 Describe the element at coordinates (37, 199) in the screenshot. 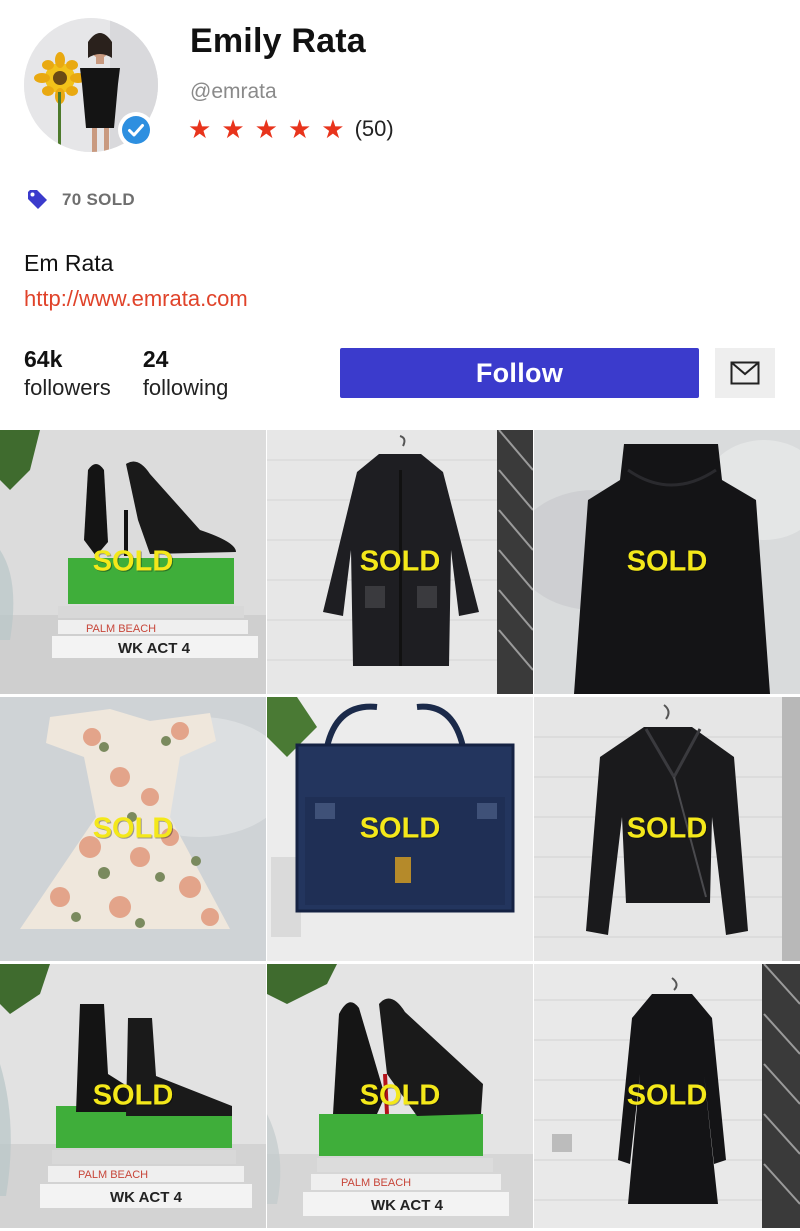

I see `tag-icon` at that location.